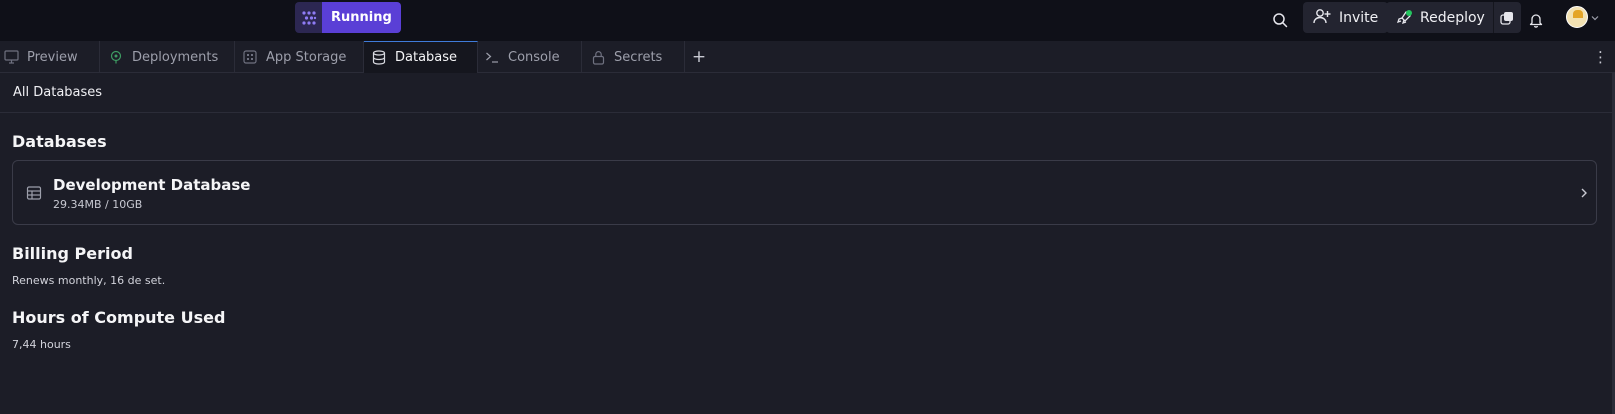  What do you see at coordinates (89, 280) in the screenshot?
I see `billing-period-text: Renews monthly, 16 de set.` at bounding box center [89, 280].